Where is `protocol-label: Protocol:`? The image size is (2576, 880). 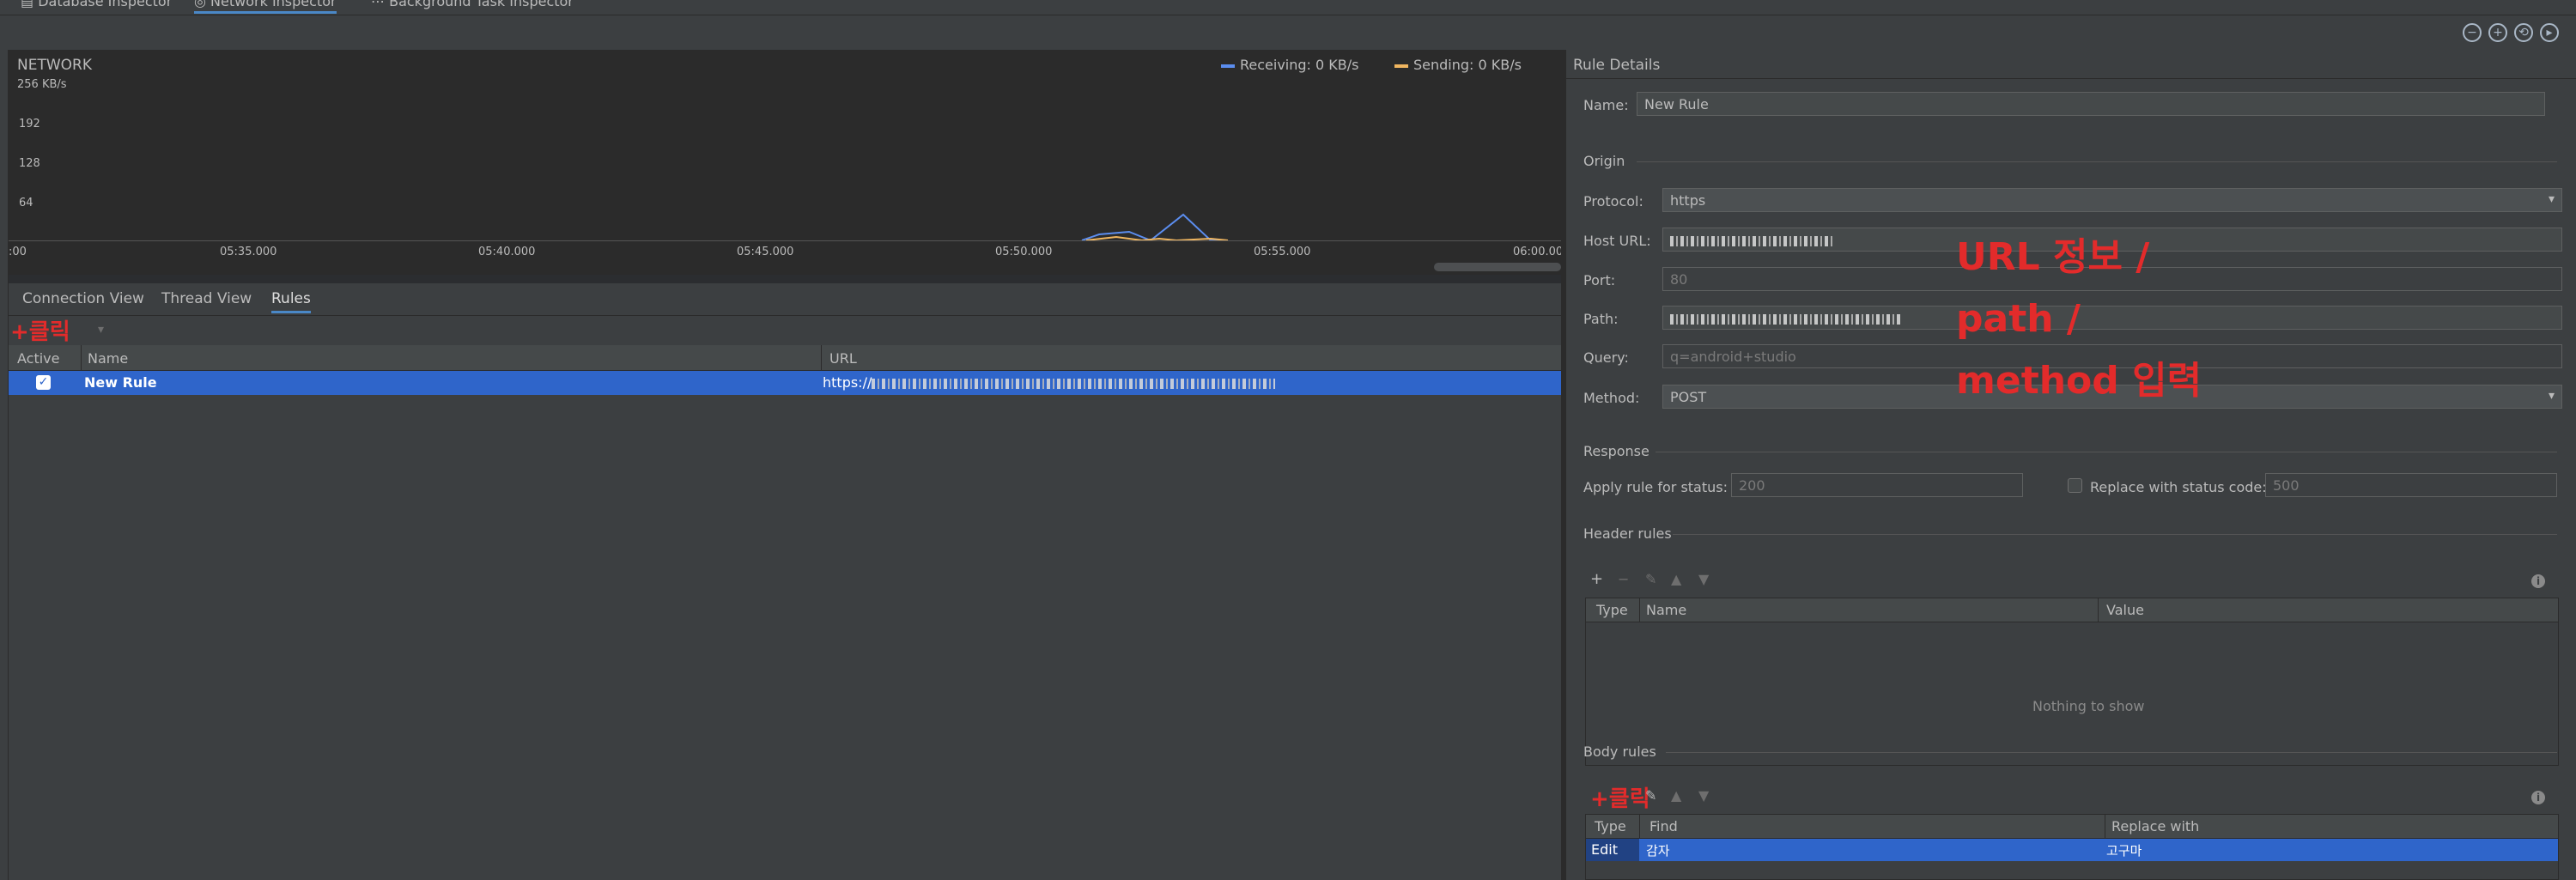
protocol-label: Protocol: is located at coordinates (1613, 201).